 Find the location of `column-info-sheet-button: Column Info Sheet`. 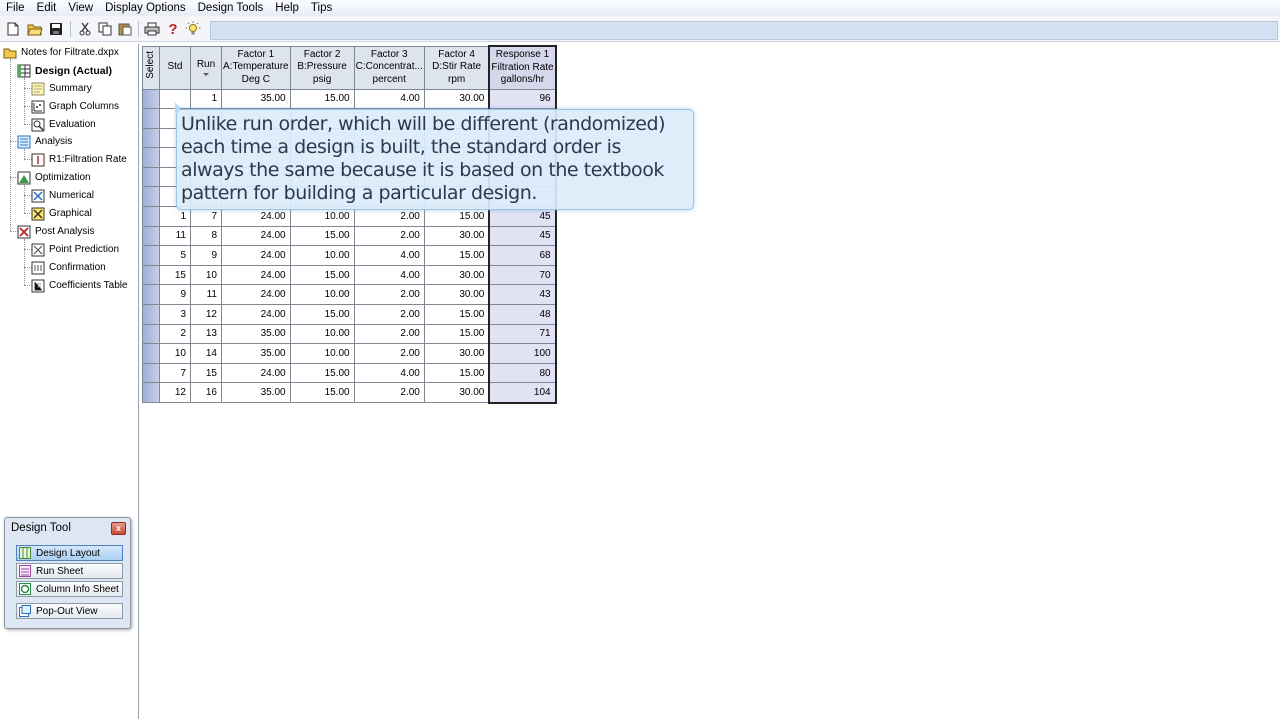

column-info-sheet-button: Column Info Sheet is located at coordinates (69, 589).